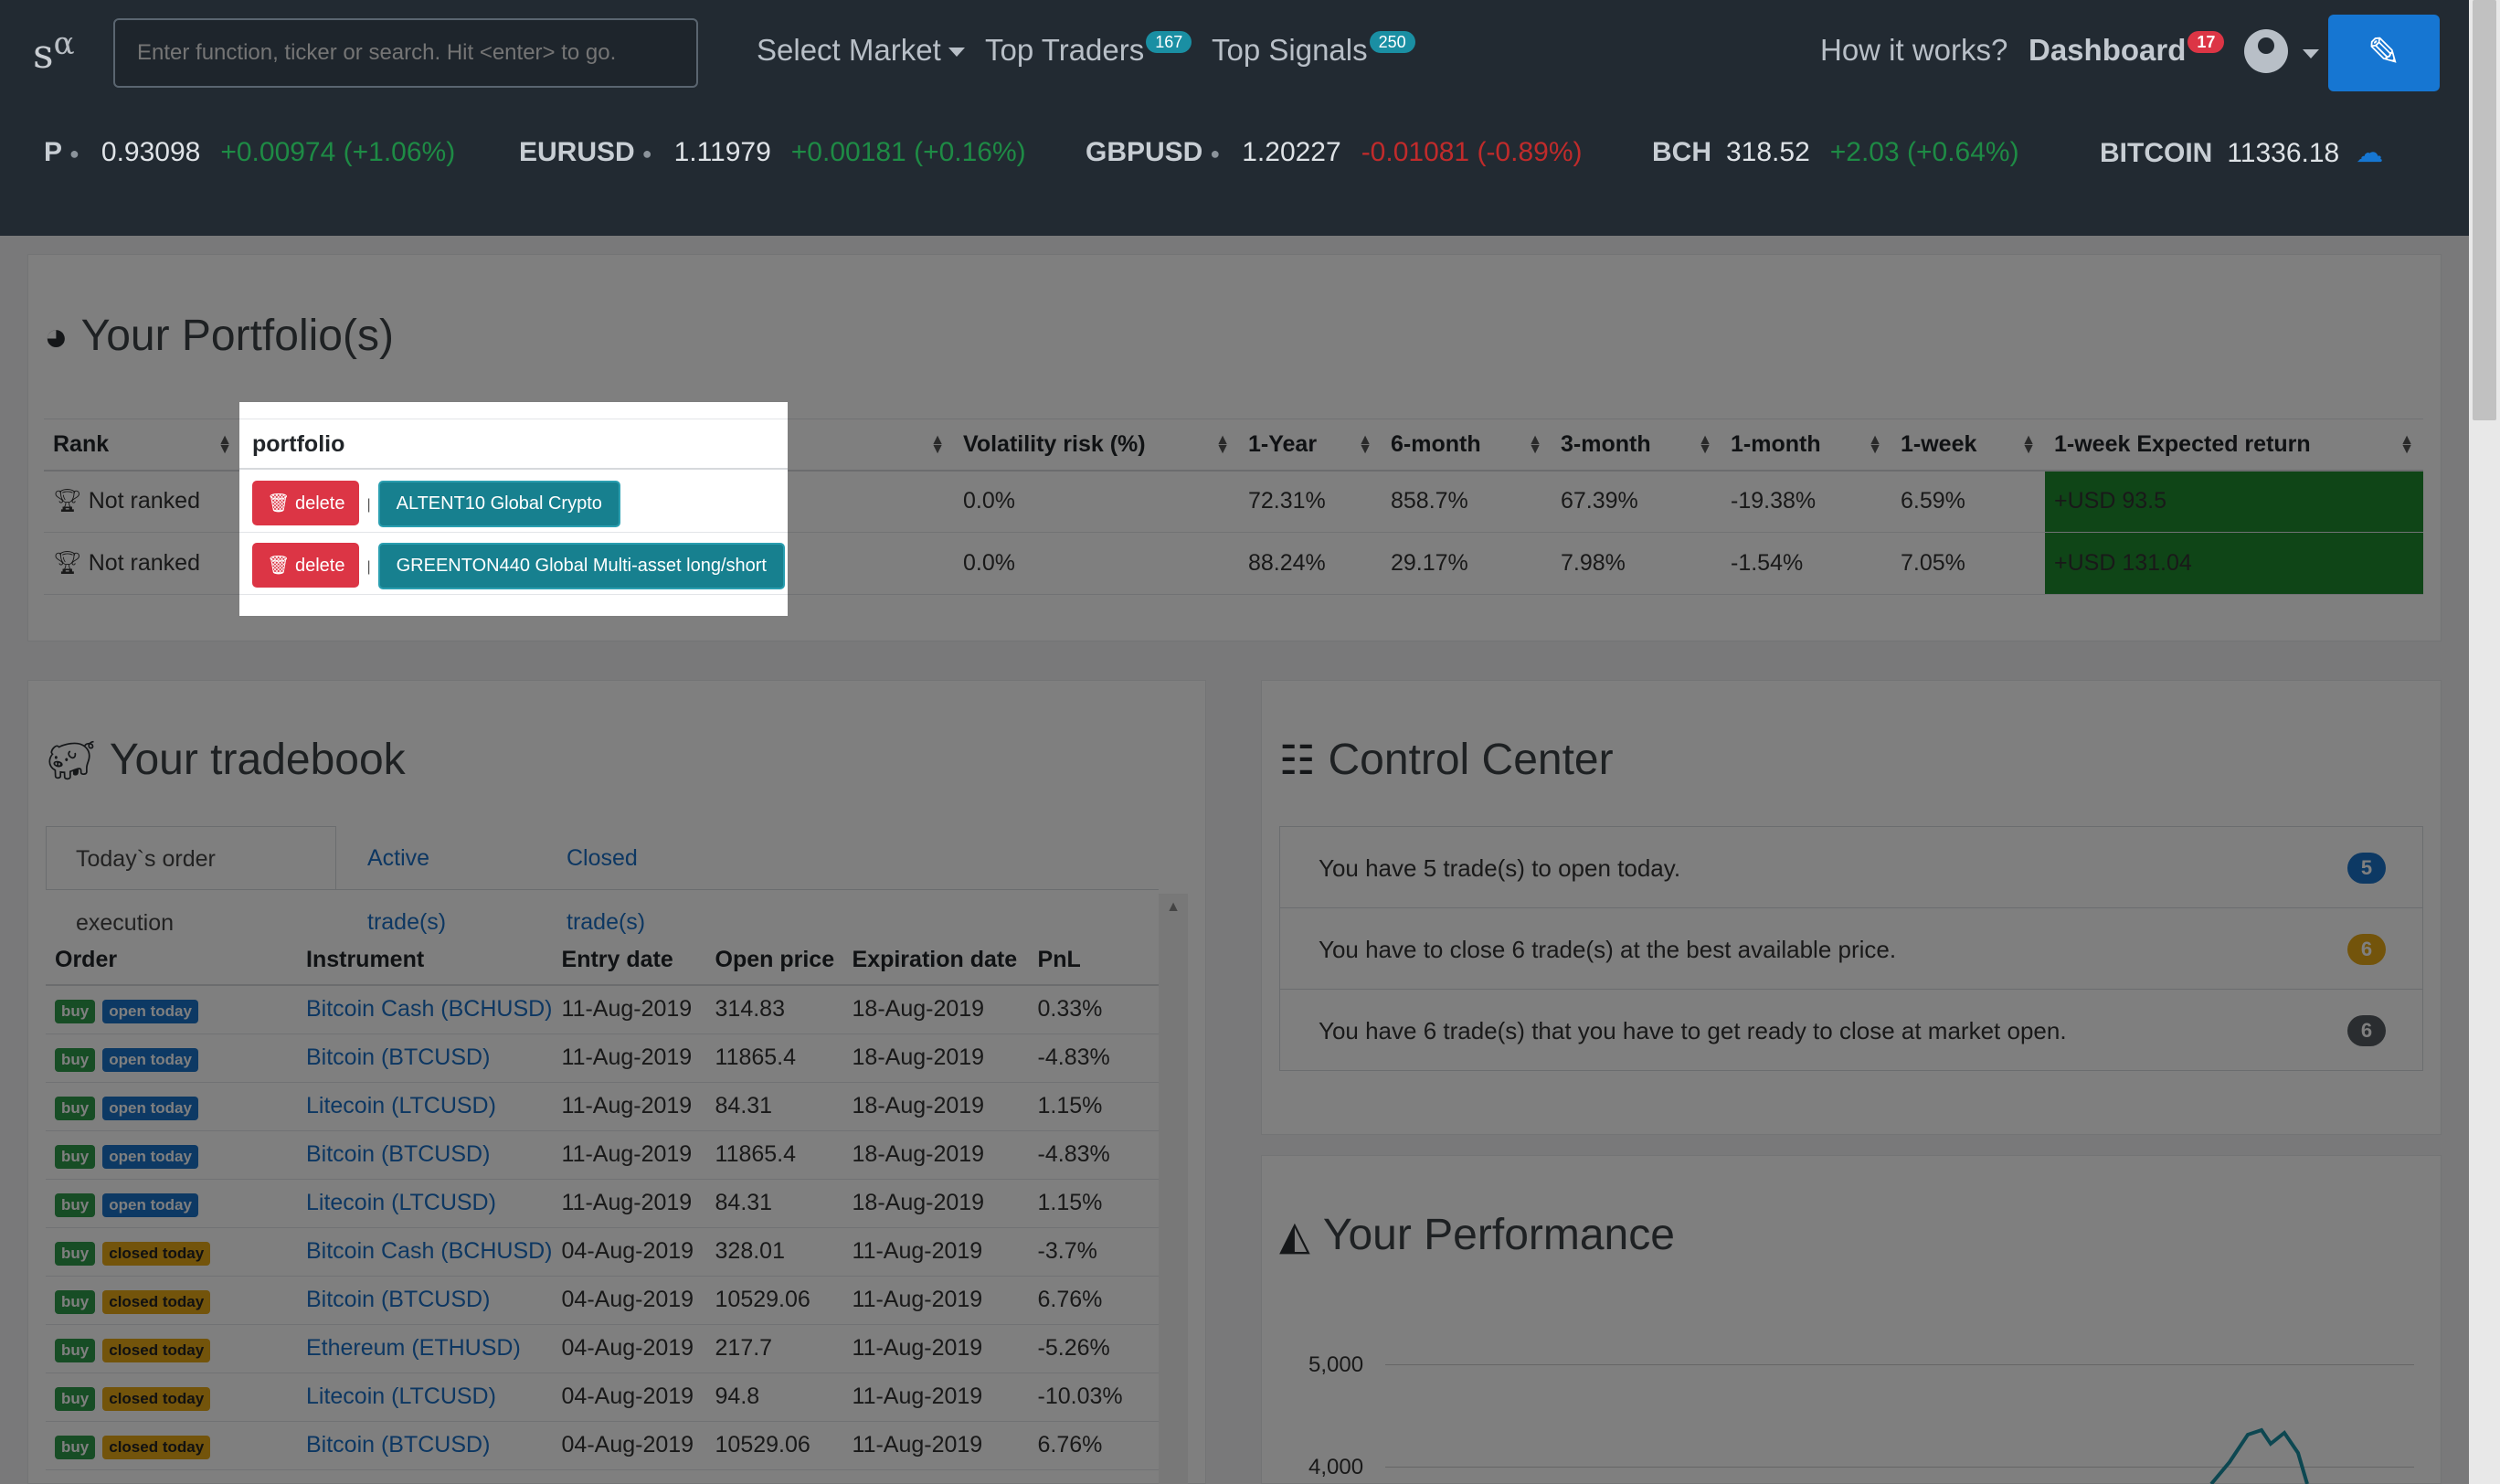 The width and height of the screenshot is (2500, 1484). I want to click on cloud-icon: ☁, so click(2370, 153).